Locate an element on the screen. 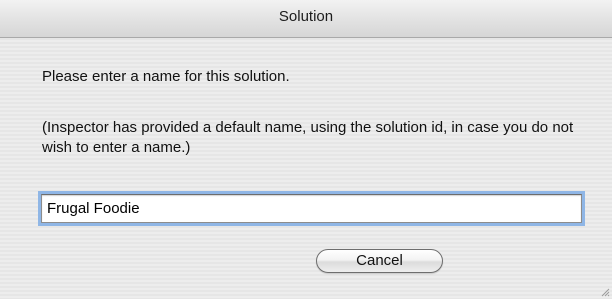 The width and height of the screenshot is (612, 299). title-bar: Solution is located at coordinates (306, 19).